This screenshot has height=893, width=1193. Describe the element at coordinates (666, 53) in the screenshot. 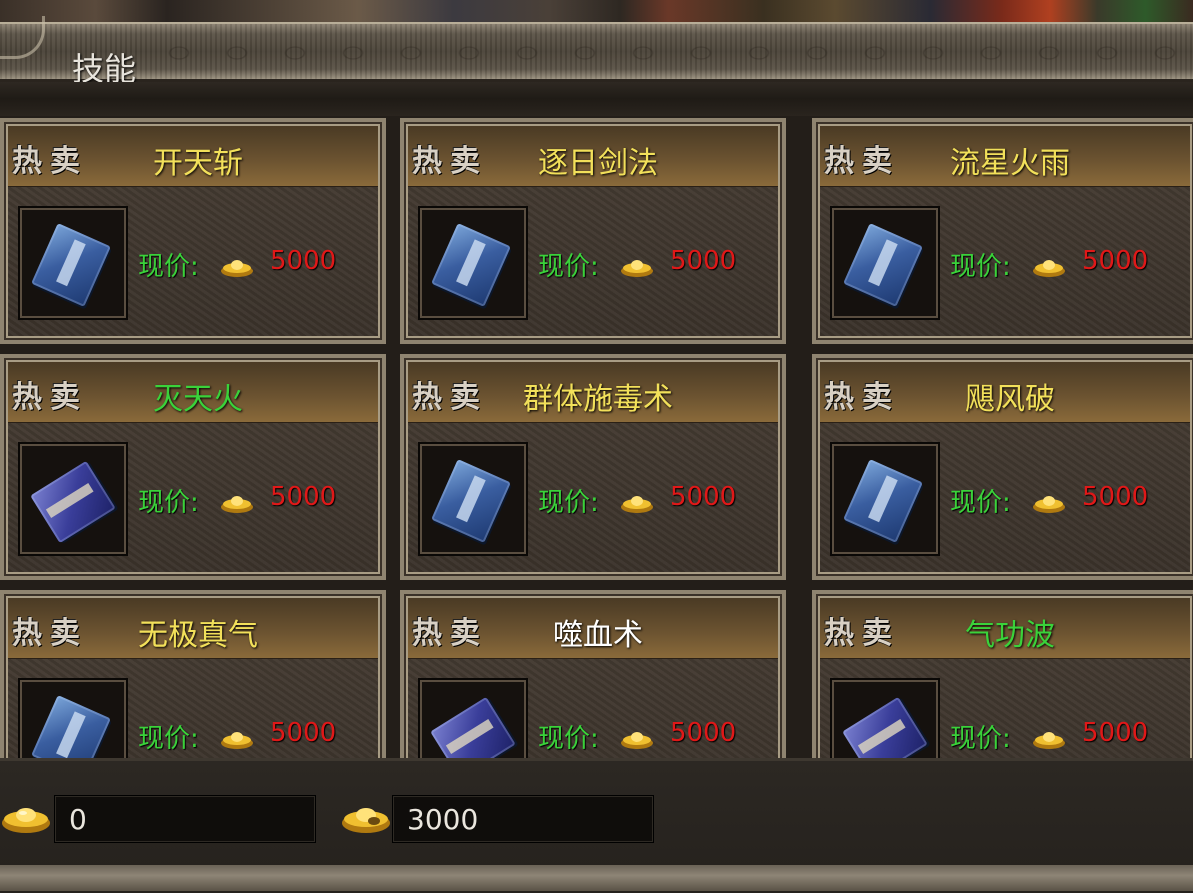

I see `title-ornament-pattern` at that location.